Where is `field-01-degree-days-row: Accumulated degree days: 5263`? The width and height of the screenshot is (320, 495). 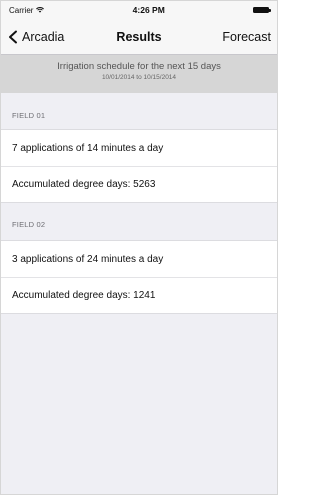 field-01-degree-days-row: Accumulated degree days: 5263 is located at coordinates (139, 184).